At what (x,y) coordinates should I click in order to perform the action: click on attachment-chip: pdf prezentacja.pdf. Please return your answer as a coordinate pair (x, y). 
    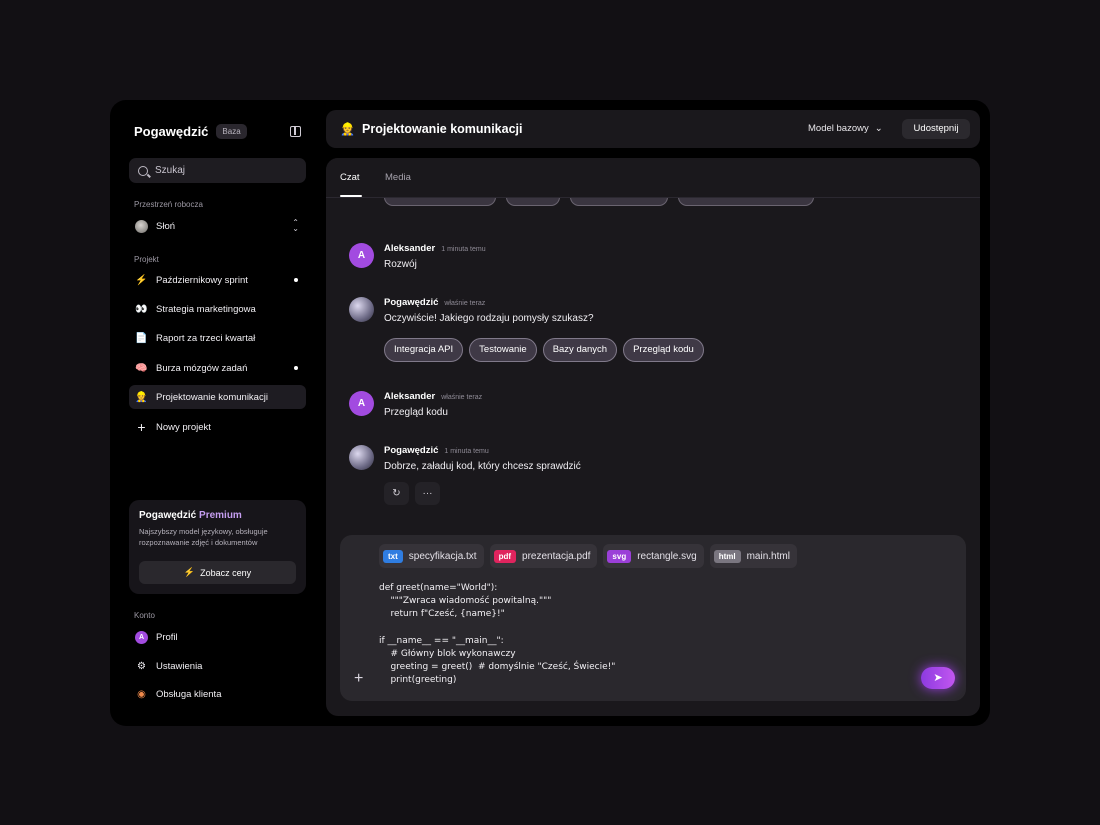
    Looking at the image, I should click on (543, 556).